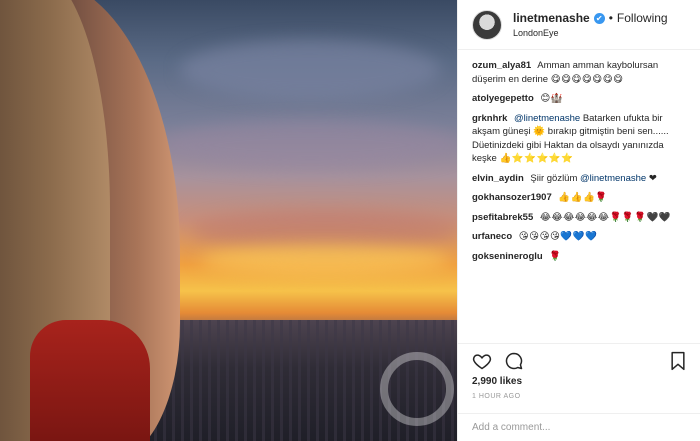  What do you see at coordinates (653, 178) in the screenshot?
I see `comment-emoji: ❤` at bounding box center [653, 178].